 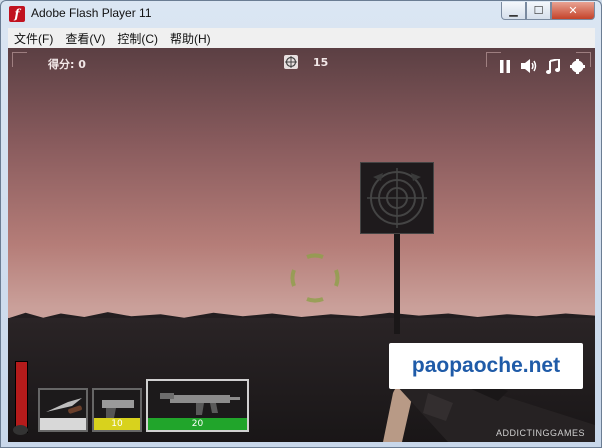 I want to click on window-controls: ▁ ☐ ✕, so click(x=548, y=11).